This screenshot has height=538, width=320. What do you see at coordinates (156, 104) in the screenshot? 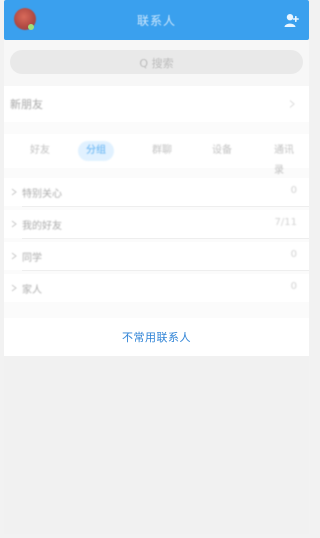
I see `new-friends-row: 新朋友` at bounding box center [156, 104].